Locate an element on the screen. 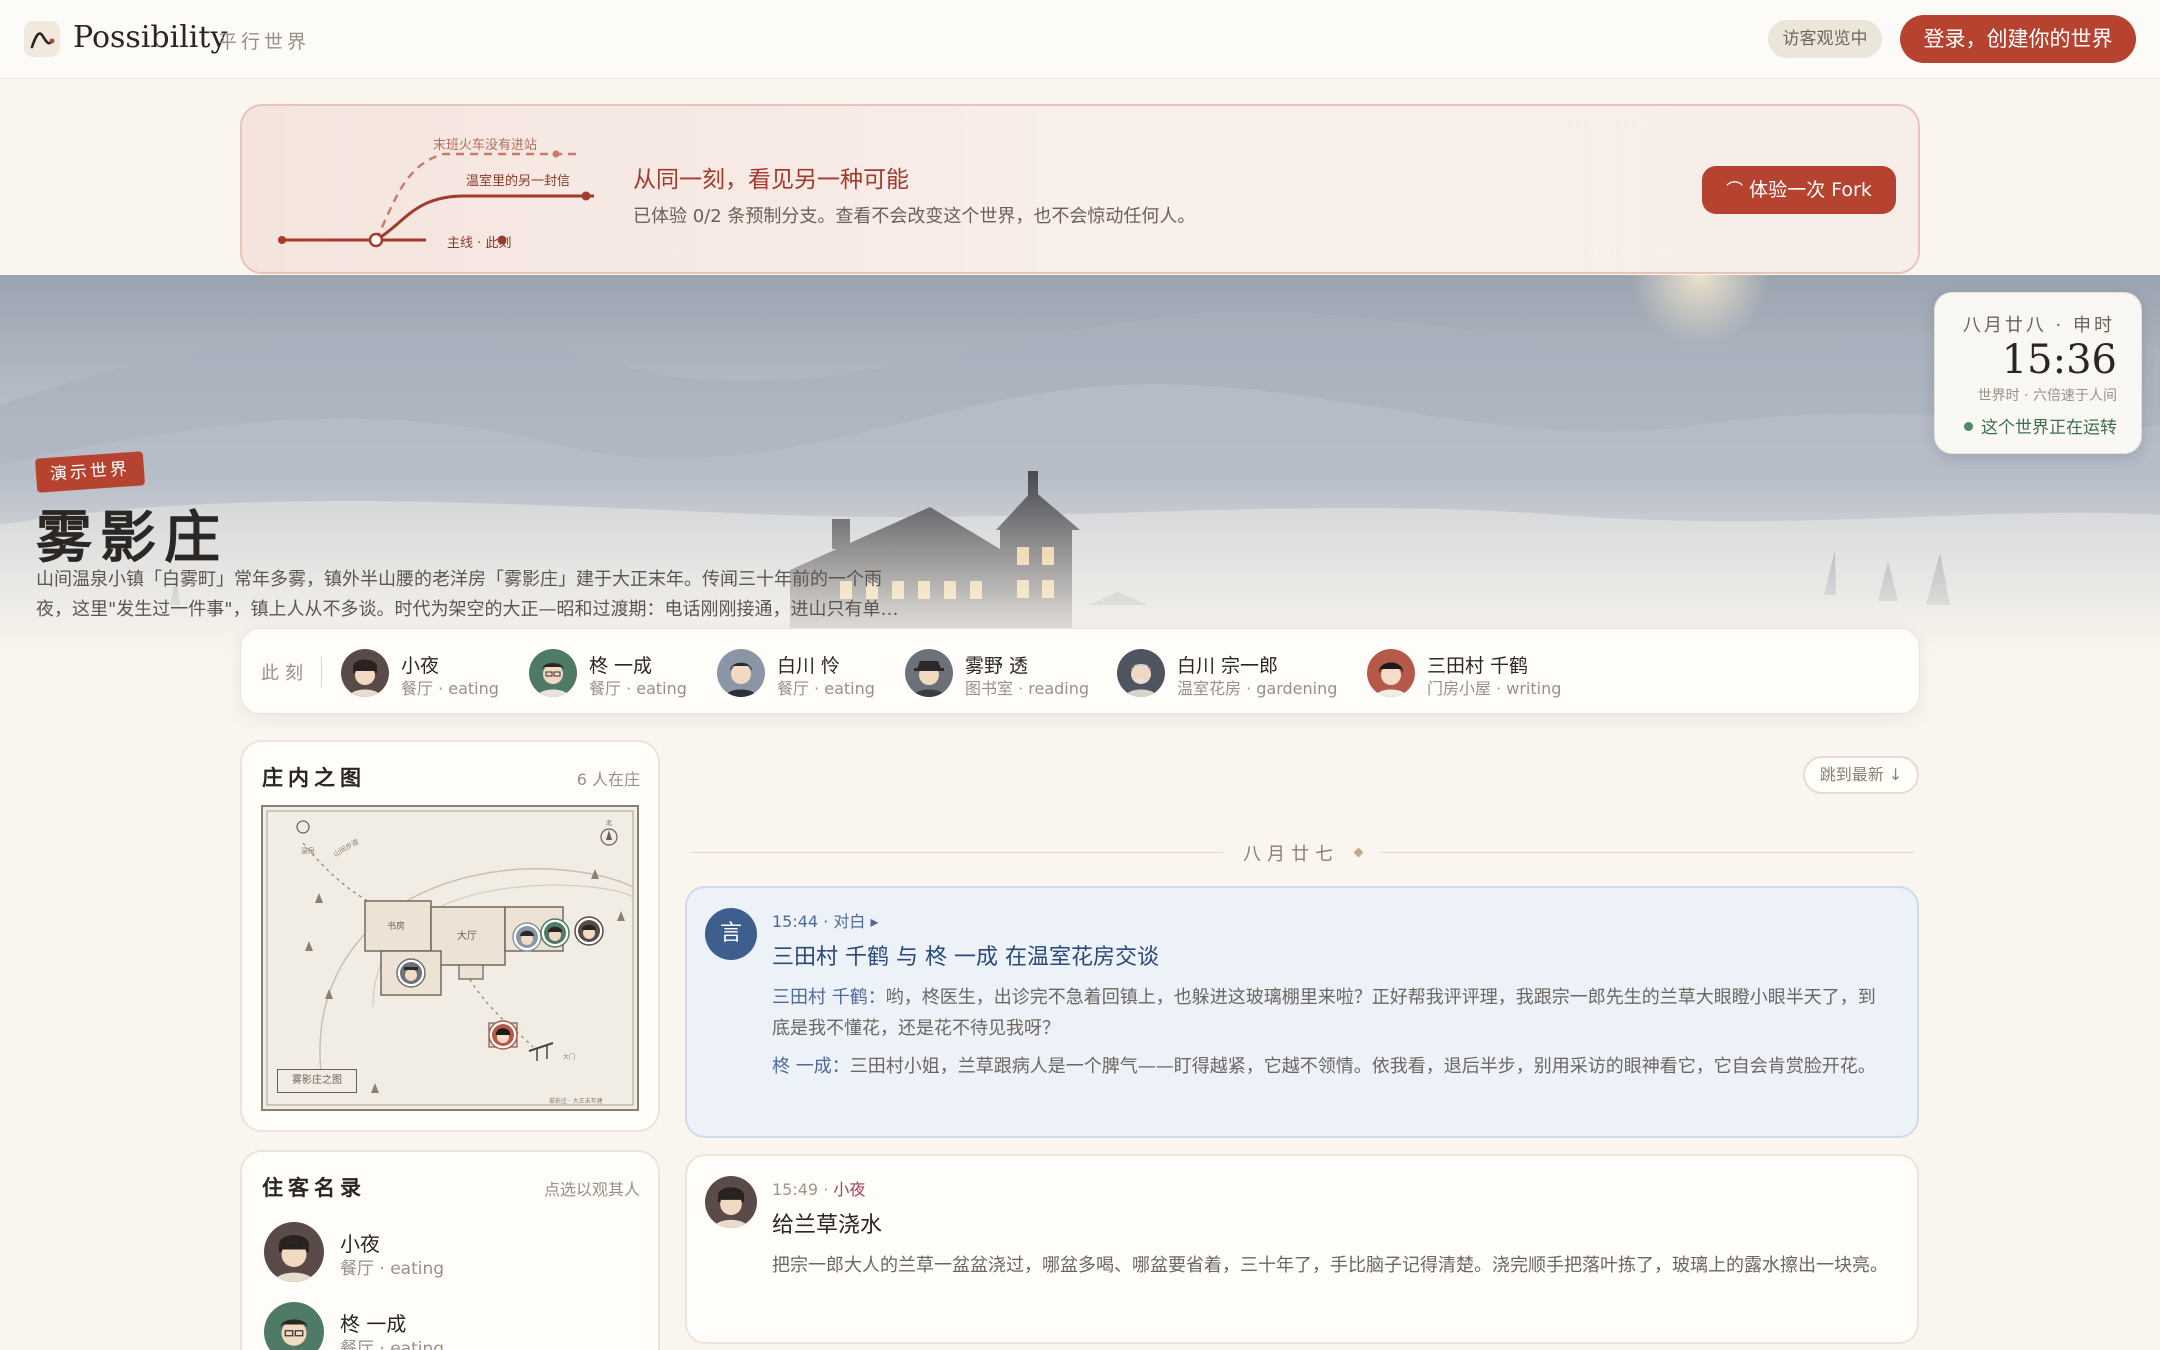 This screenshot has width=2160, height=1350. branch-label-main: 主线 · 此刻 is located at coordinates (479, 243).